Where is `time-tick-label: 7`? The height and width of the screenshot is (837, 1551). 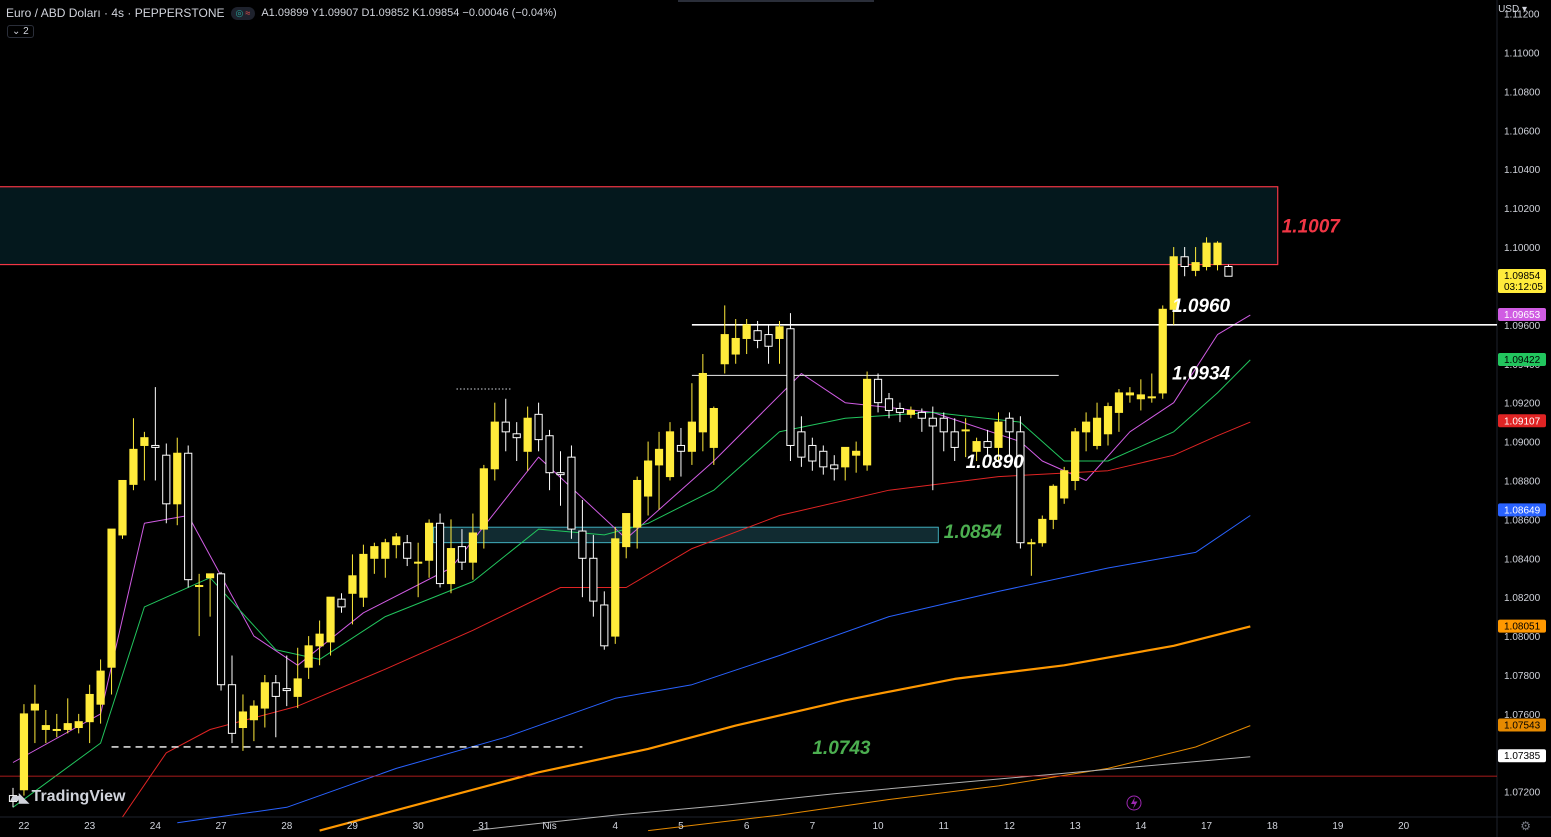 time-tick-label: 7 is located at coordinates (813, 826).